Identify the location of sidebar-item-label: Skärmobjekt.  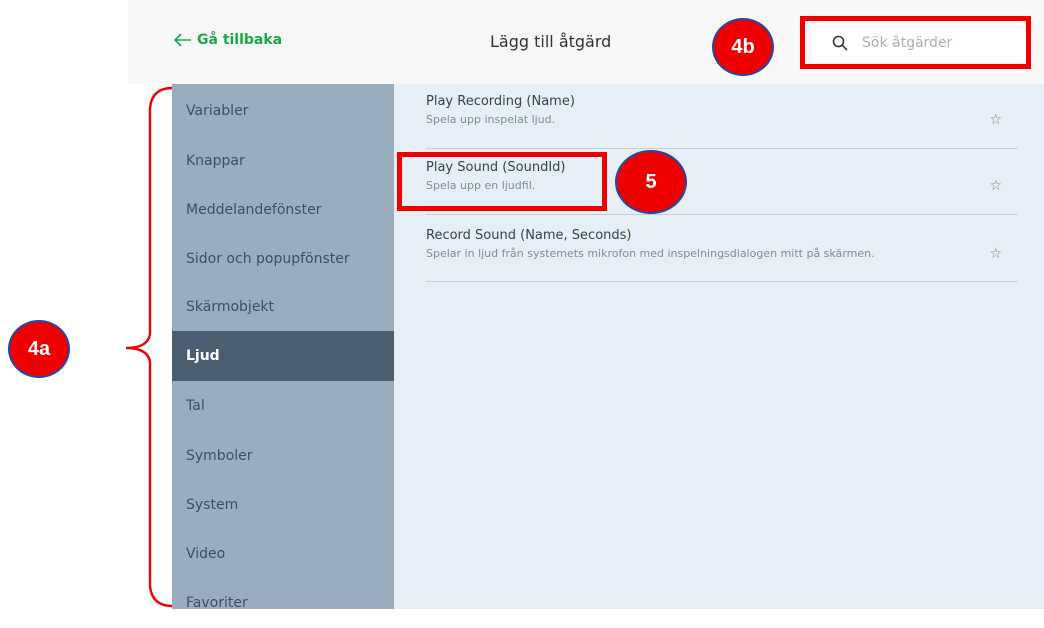
(230, 307).